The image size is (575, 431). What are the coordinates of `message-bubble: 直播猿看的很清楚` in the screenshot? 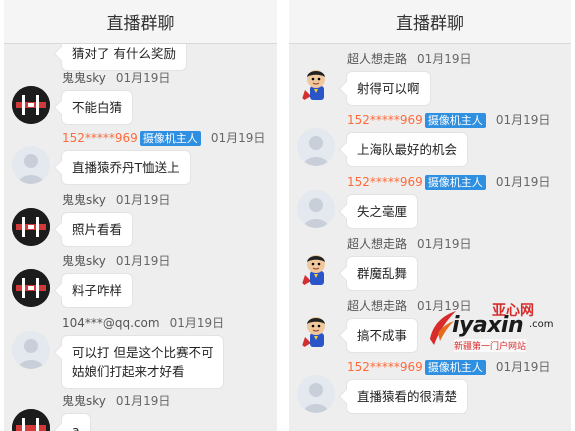 It's located at (407, 396).